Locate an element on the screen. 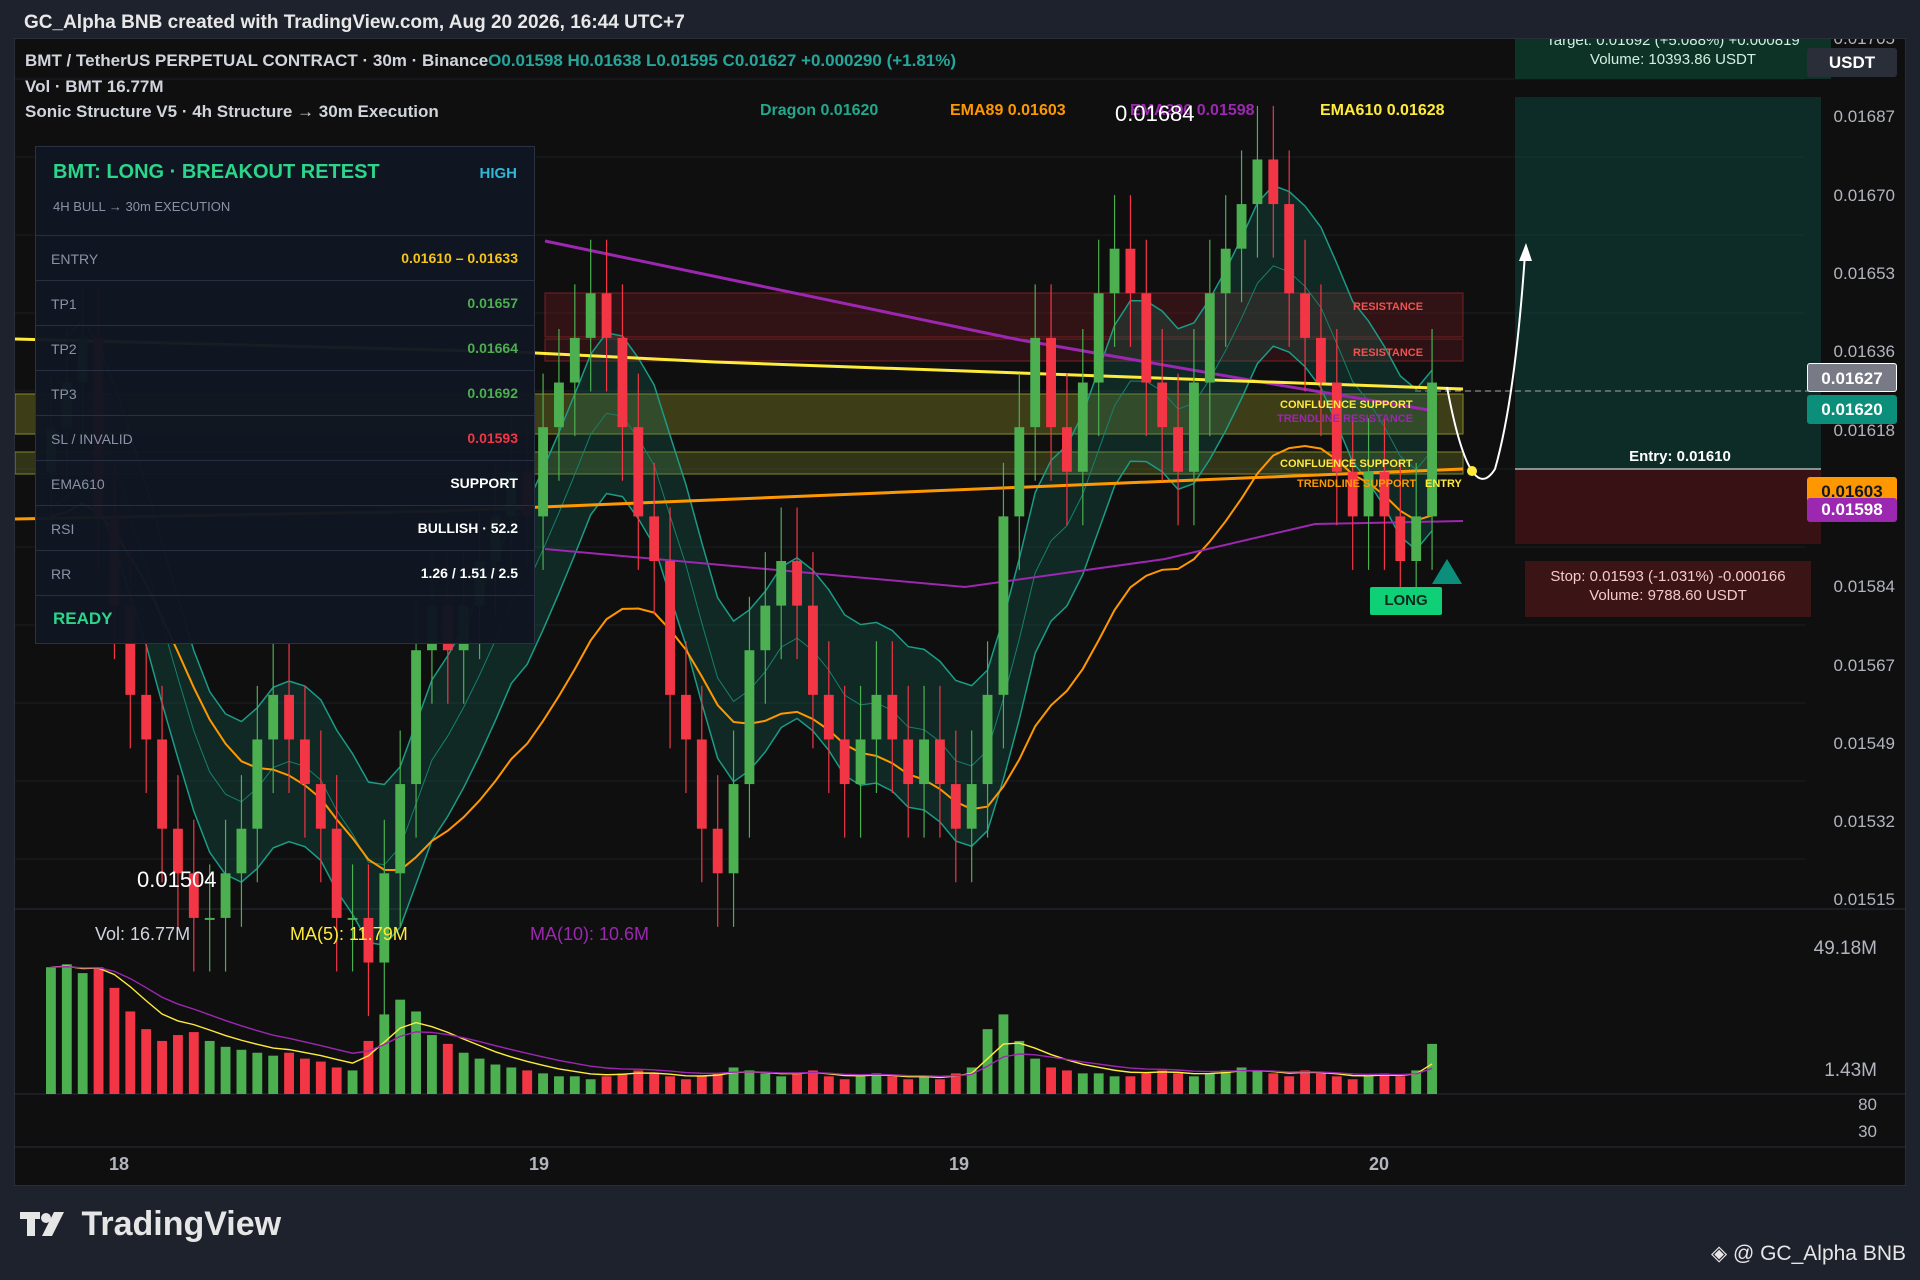 This screenshot has height=1280, width=1920. brand-name: TradingView is located at coordinates (181, 1224).